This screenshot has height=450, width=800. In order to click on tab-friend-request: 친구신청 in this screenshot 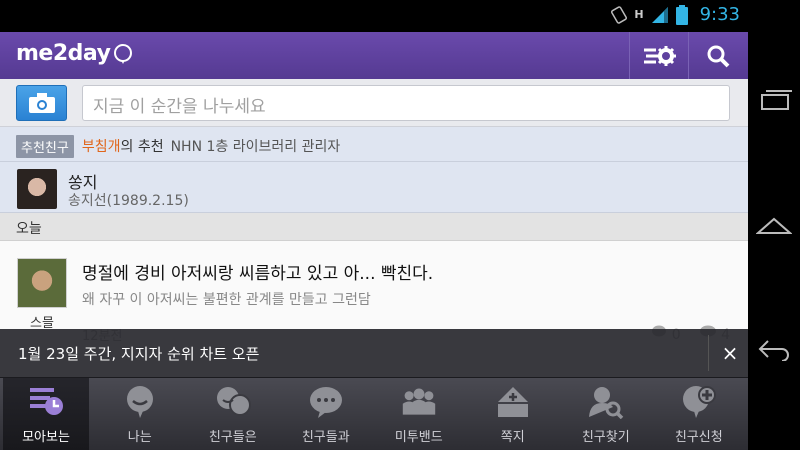, I will do `click(699, 414)`.